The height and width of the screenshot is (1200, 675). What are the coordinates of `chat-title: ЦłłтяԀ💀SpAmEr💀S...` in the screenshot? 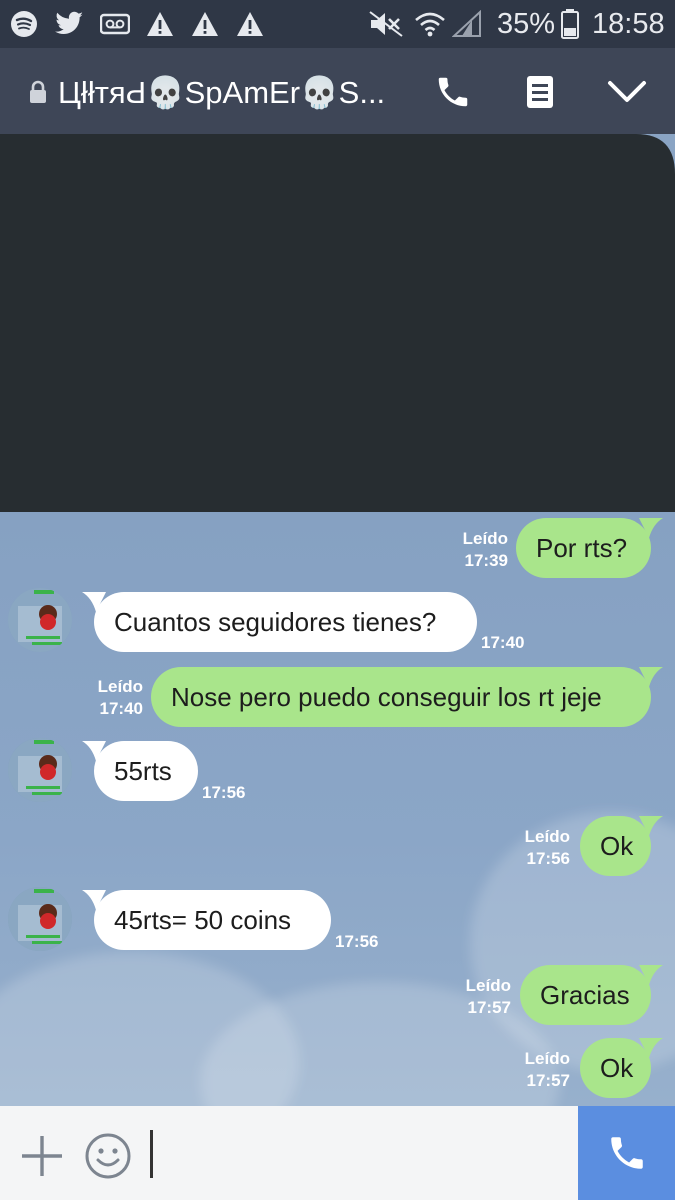 It's located at (230, 93).